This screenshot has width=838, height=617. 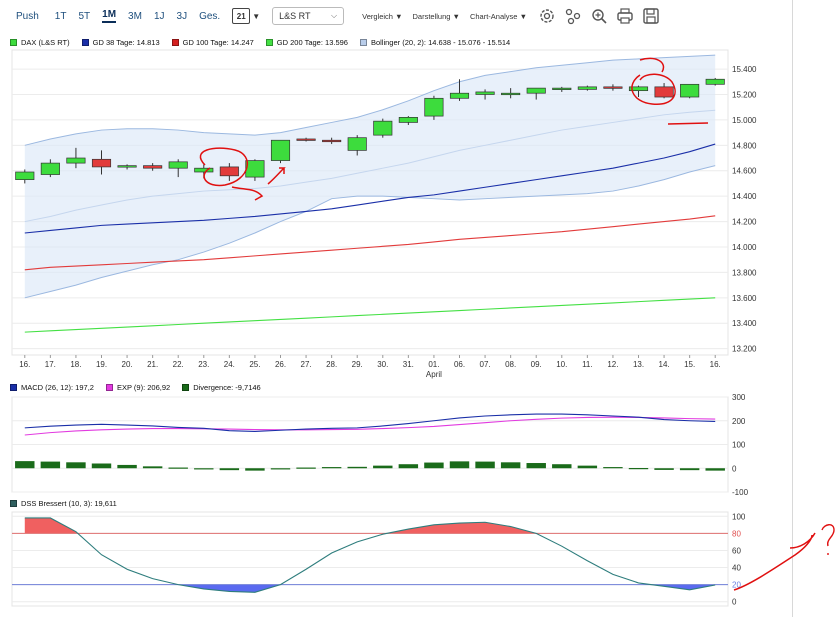 I want to click on x-tick-label: 24., so click(x=229, y=364).